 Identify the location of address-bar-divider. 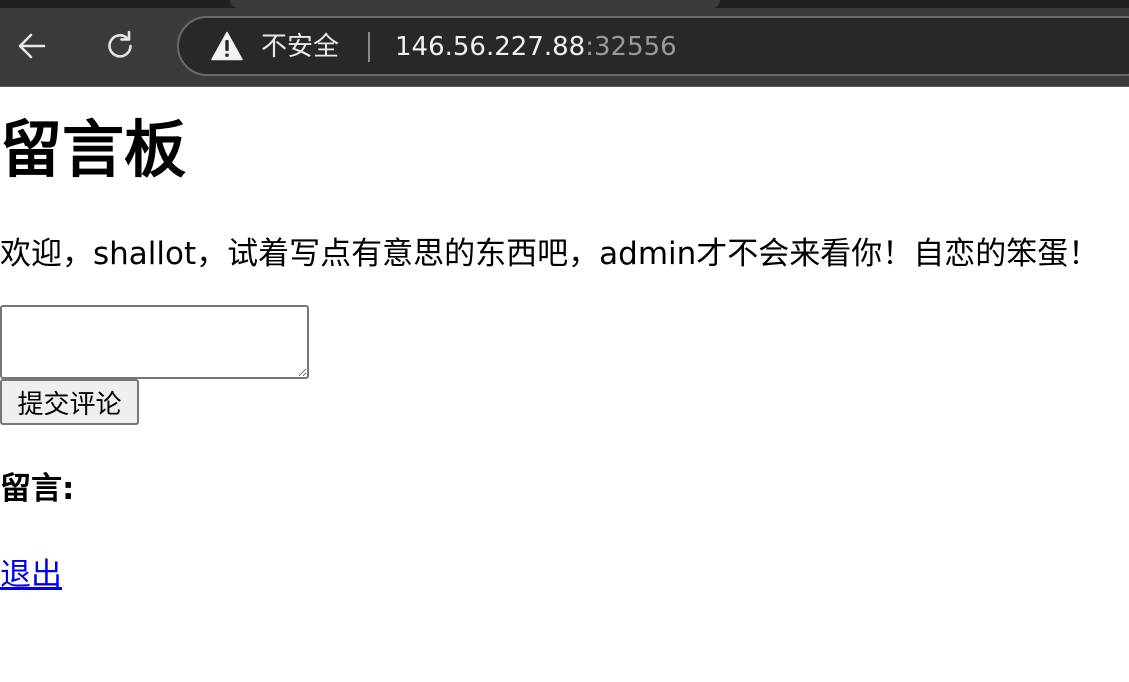
(369, 47).